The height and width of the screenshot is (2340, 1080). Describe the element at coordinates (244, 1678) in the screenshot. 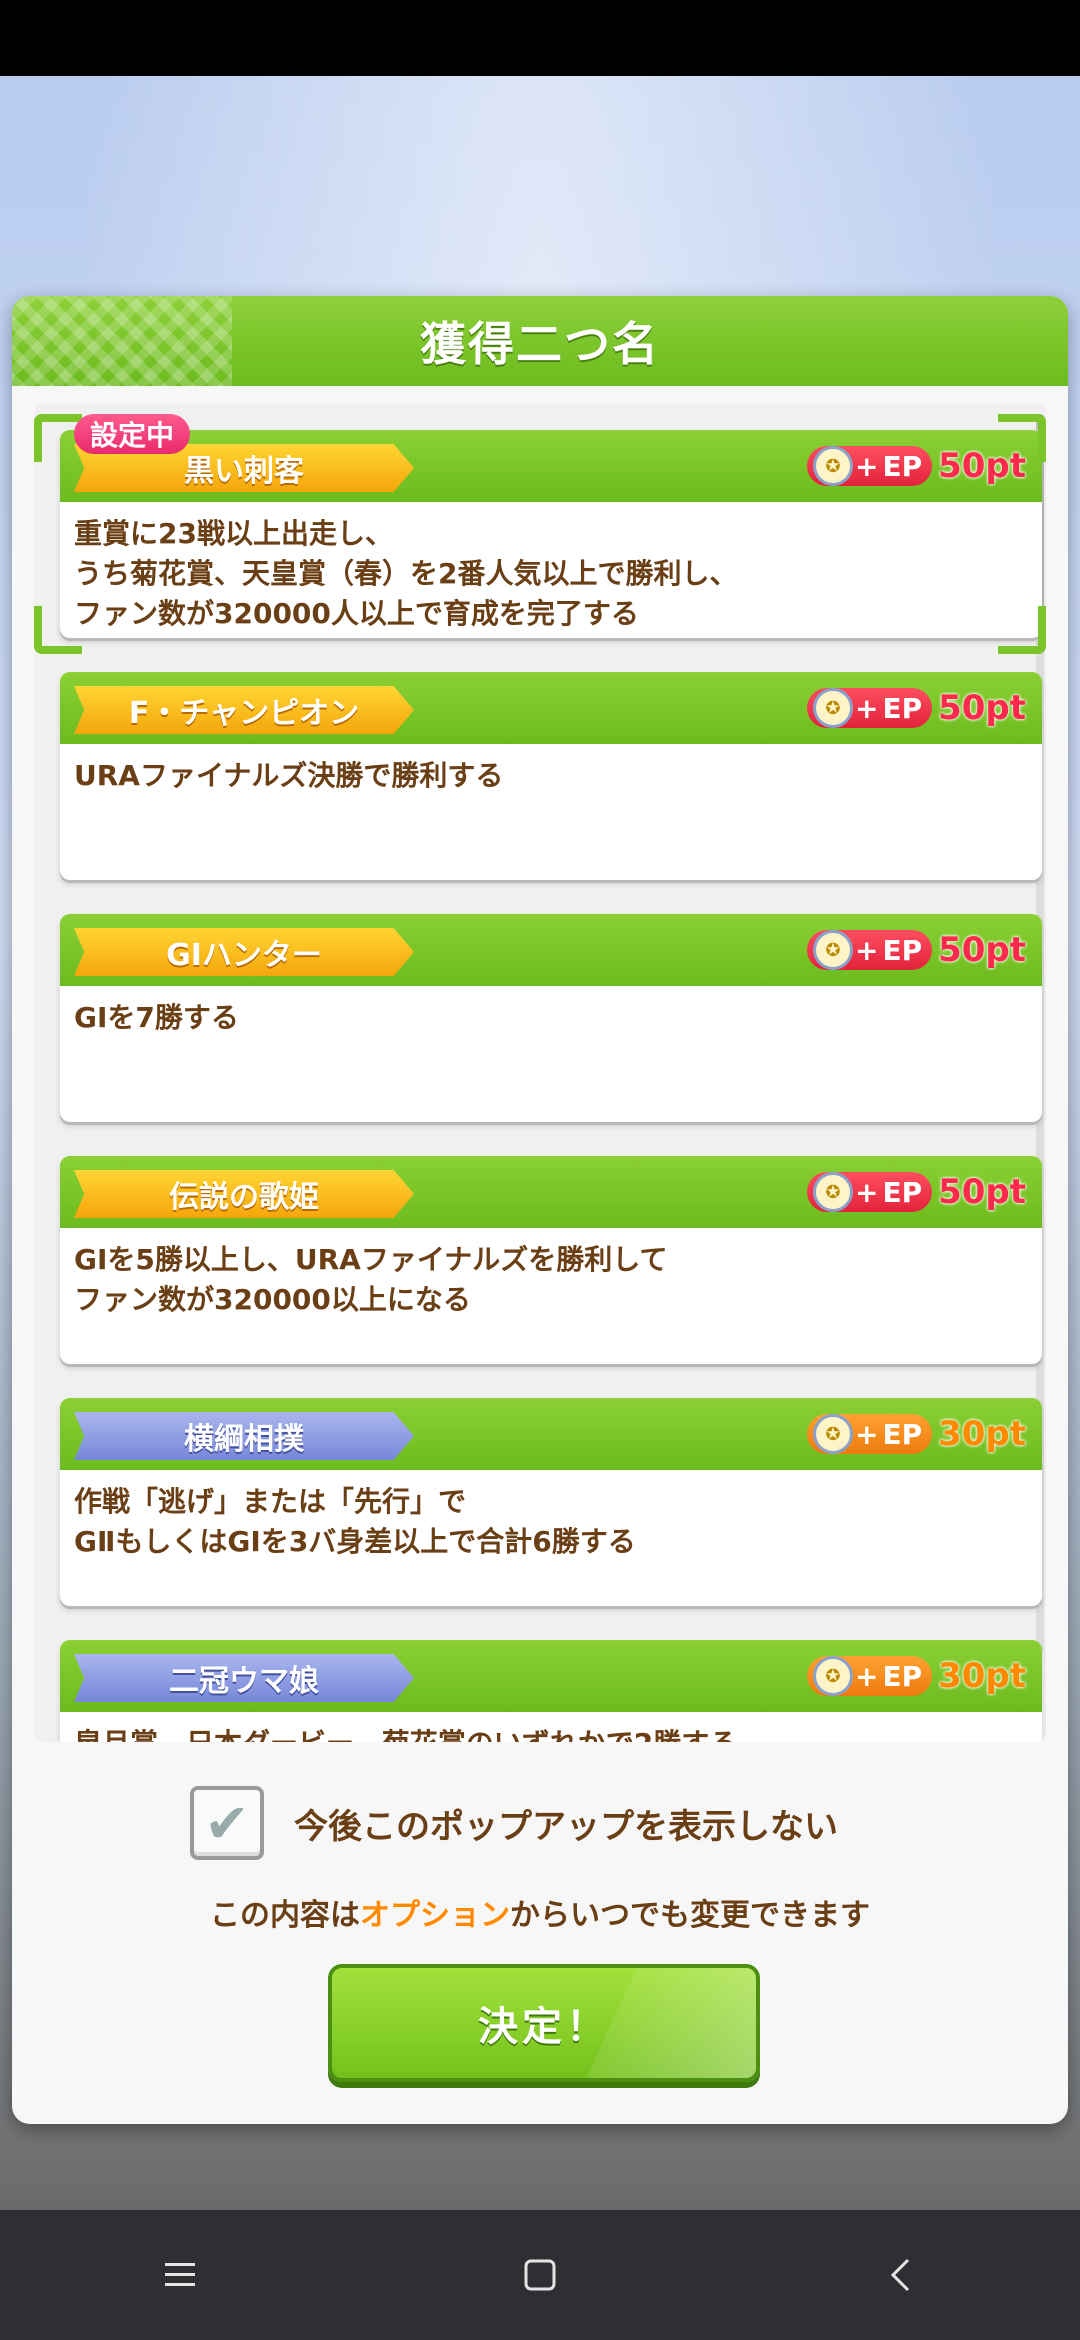

I see `epithet-name: 二冠ウマ娘` at that location.